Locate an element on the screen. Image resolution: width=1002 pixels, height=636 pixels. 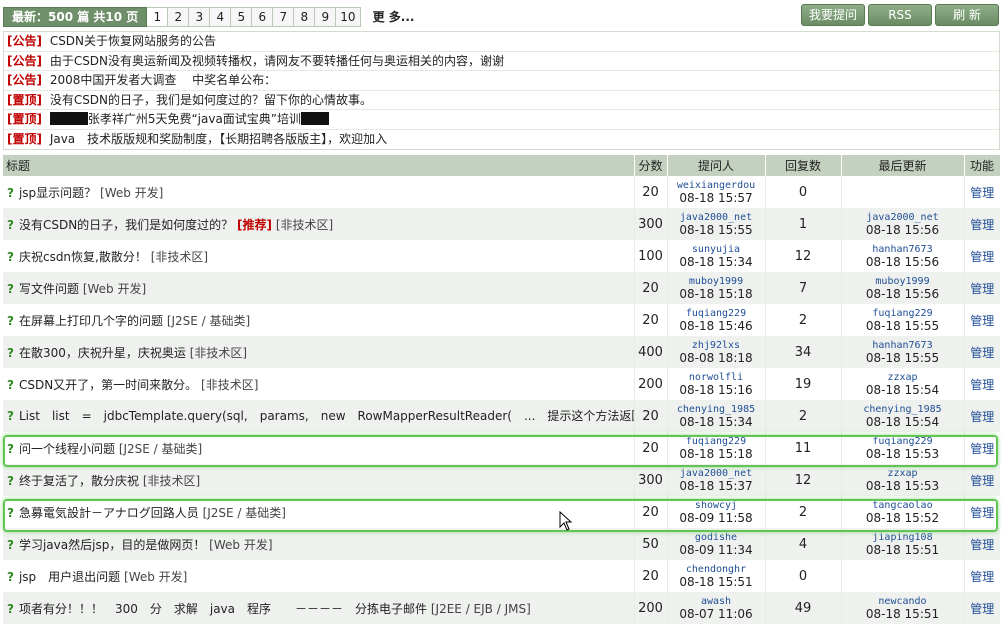
rss-button: RSS is located at coordinates (900, 15).